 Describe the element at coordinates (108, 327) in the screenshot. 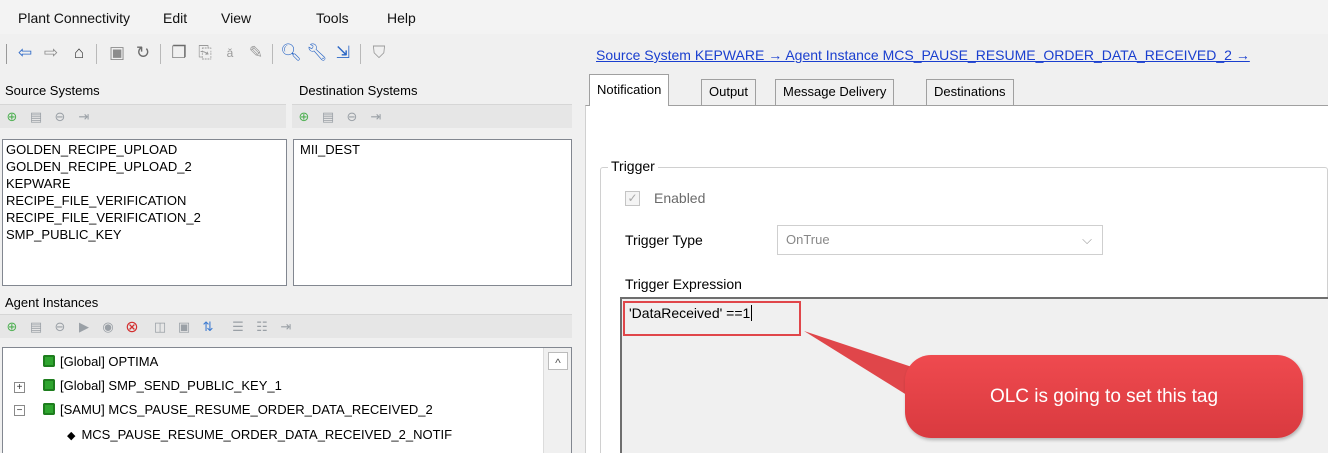

I see `stop-icon: ◉` at that location.